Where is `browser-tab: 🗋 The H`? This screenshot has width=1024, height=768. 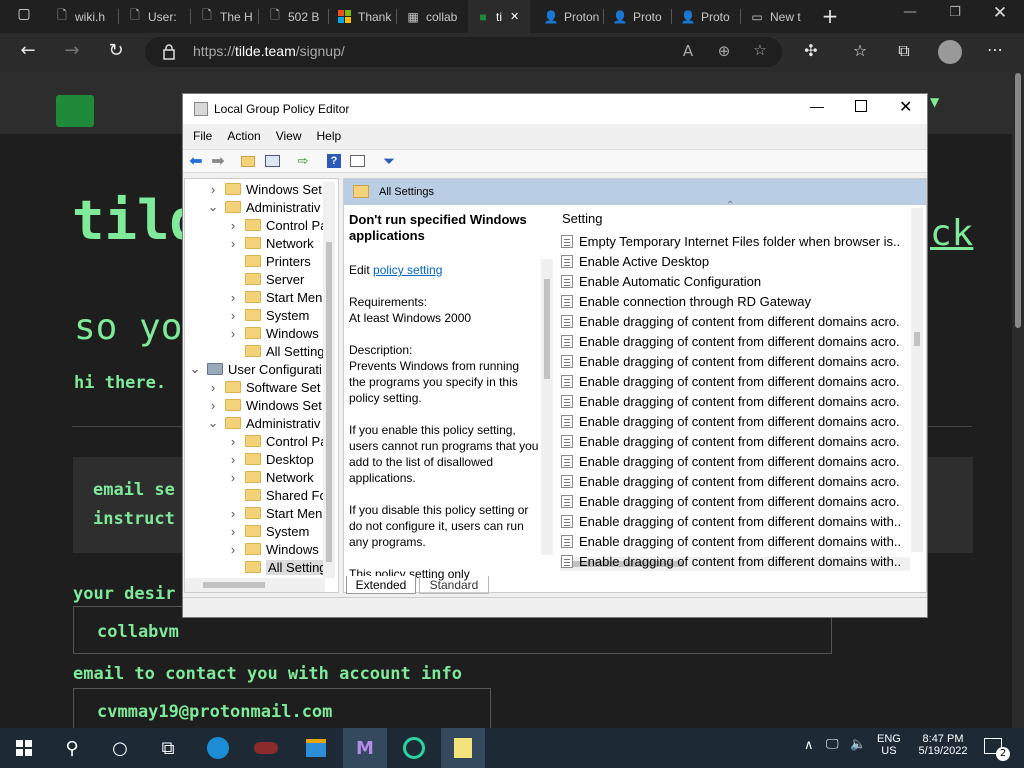 browser-tab: 🗋 The H is located at coordinates (225, 16).